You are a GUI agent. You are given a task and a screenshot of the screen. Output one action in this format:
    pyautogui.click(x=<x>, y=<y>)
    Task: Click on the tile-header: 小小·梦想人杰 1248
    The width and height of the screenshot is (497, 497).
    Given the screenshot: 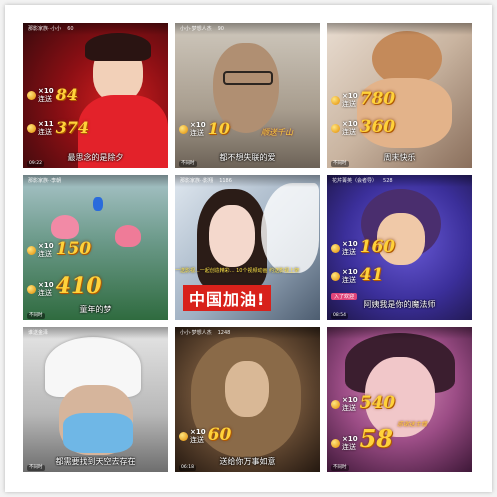 What is the action you would take?
    pyautogui.click(x=247, y=333)
    